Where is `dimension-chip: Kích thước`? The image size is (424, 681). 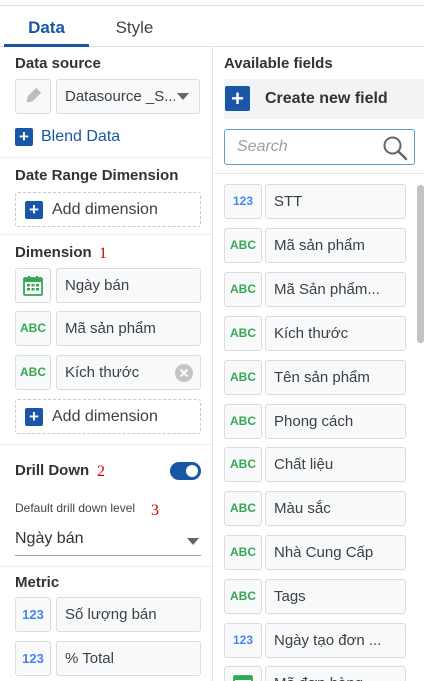
dimension-chip: Kích thước is located at coordinates (128, 372).